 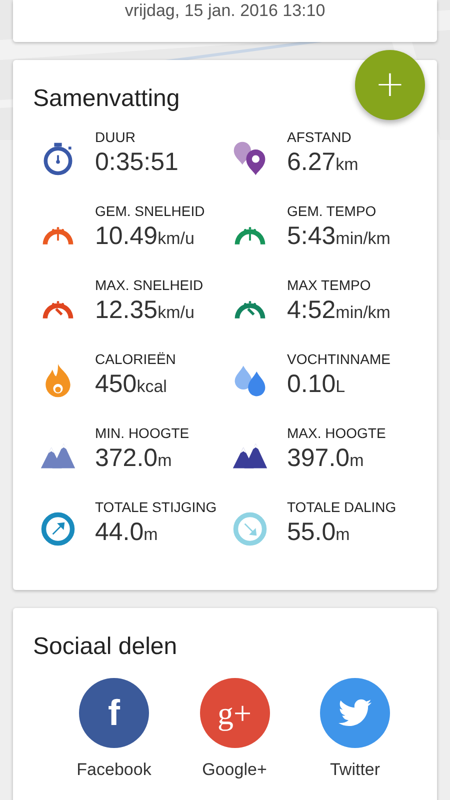 What do you see at coordinates (114, 713) in the screenshot?
I see `share-button: f` at bounding box center [114, 713].